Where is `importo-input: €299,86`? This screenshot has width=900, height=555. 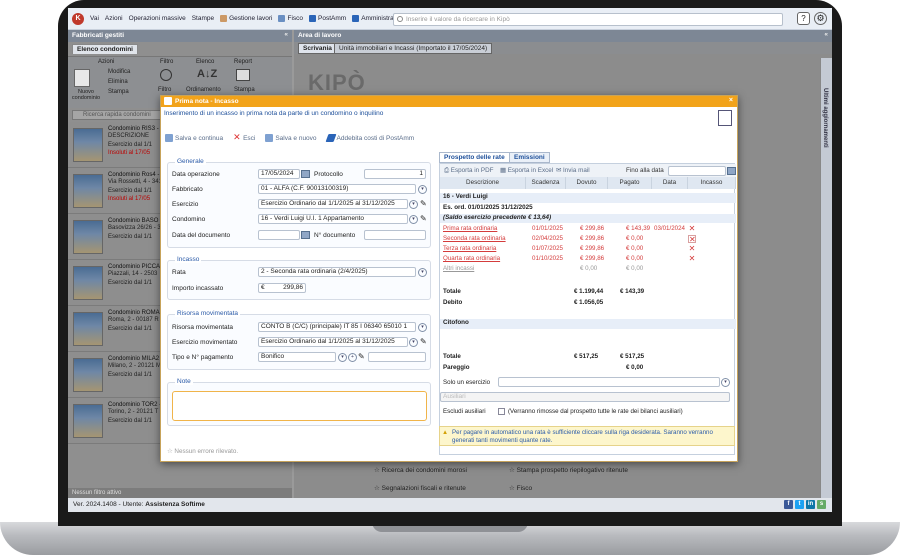 importo-input: €299,86 is located at coordinates (282, 288).